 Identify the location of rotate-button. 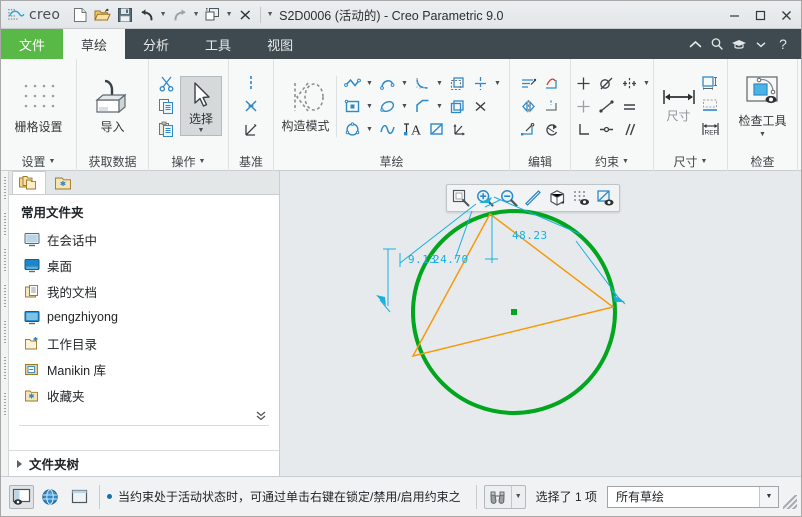
(552, 129).